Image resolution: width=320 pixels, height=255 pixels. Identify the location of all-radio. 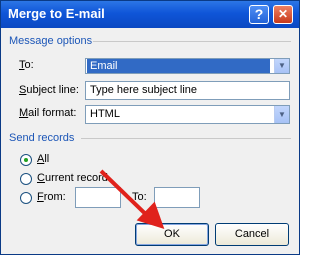
(26, 160).